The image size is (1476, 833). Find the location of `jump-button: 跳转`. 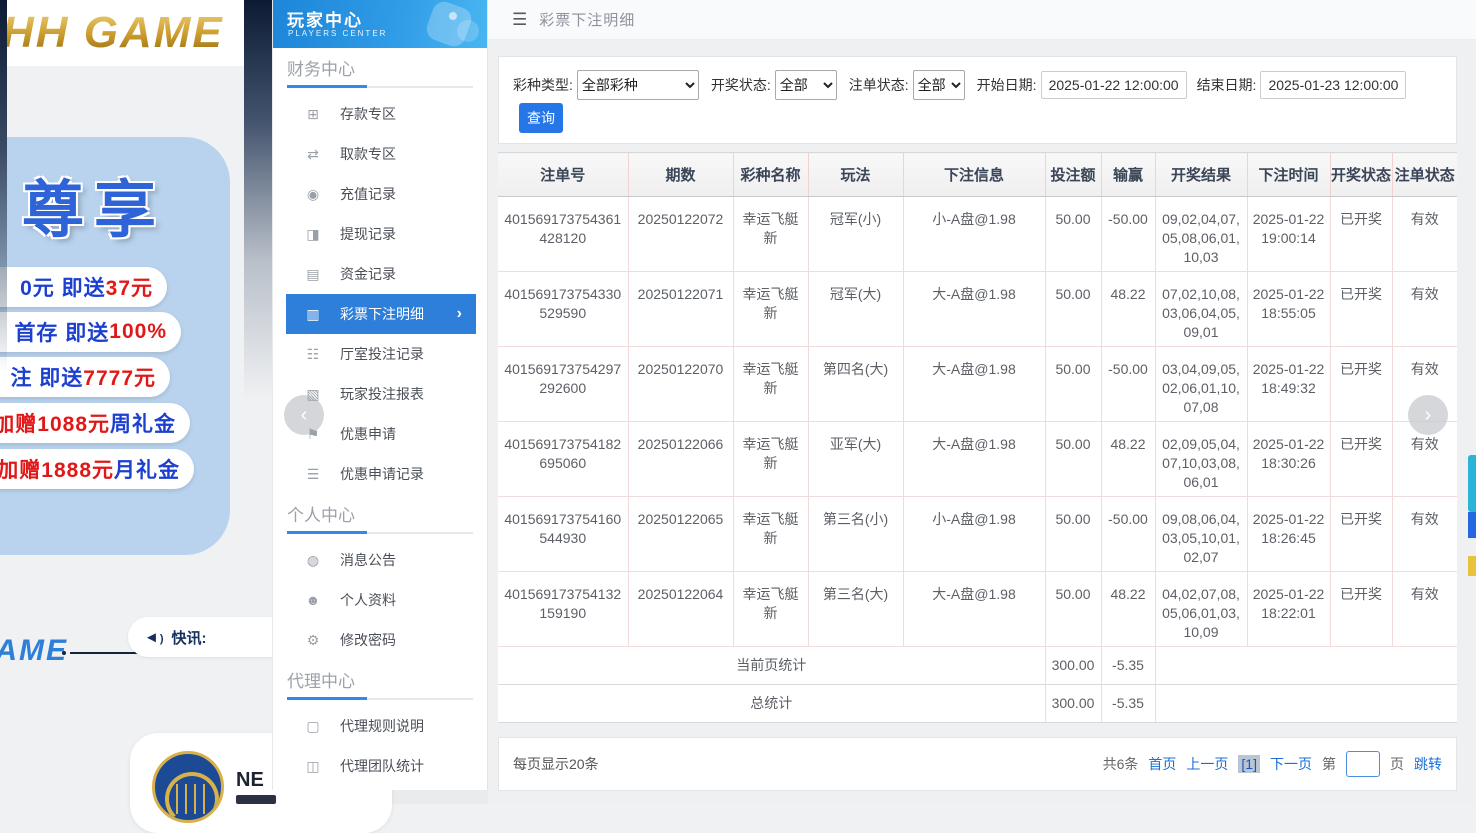

jump-button: 跳转 is located at coordinates (1428, 764).